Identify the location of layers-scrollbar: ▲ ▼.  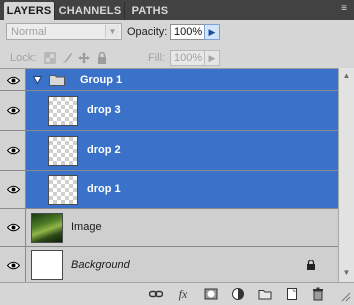
(346, 175).